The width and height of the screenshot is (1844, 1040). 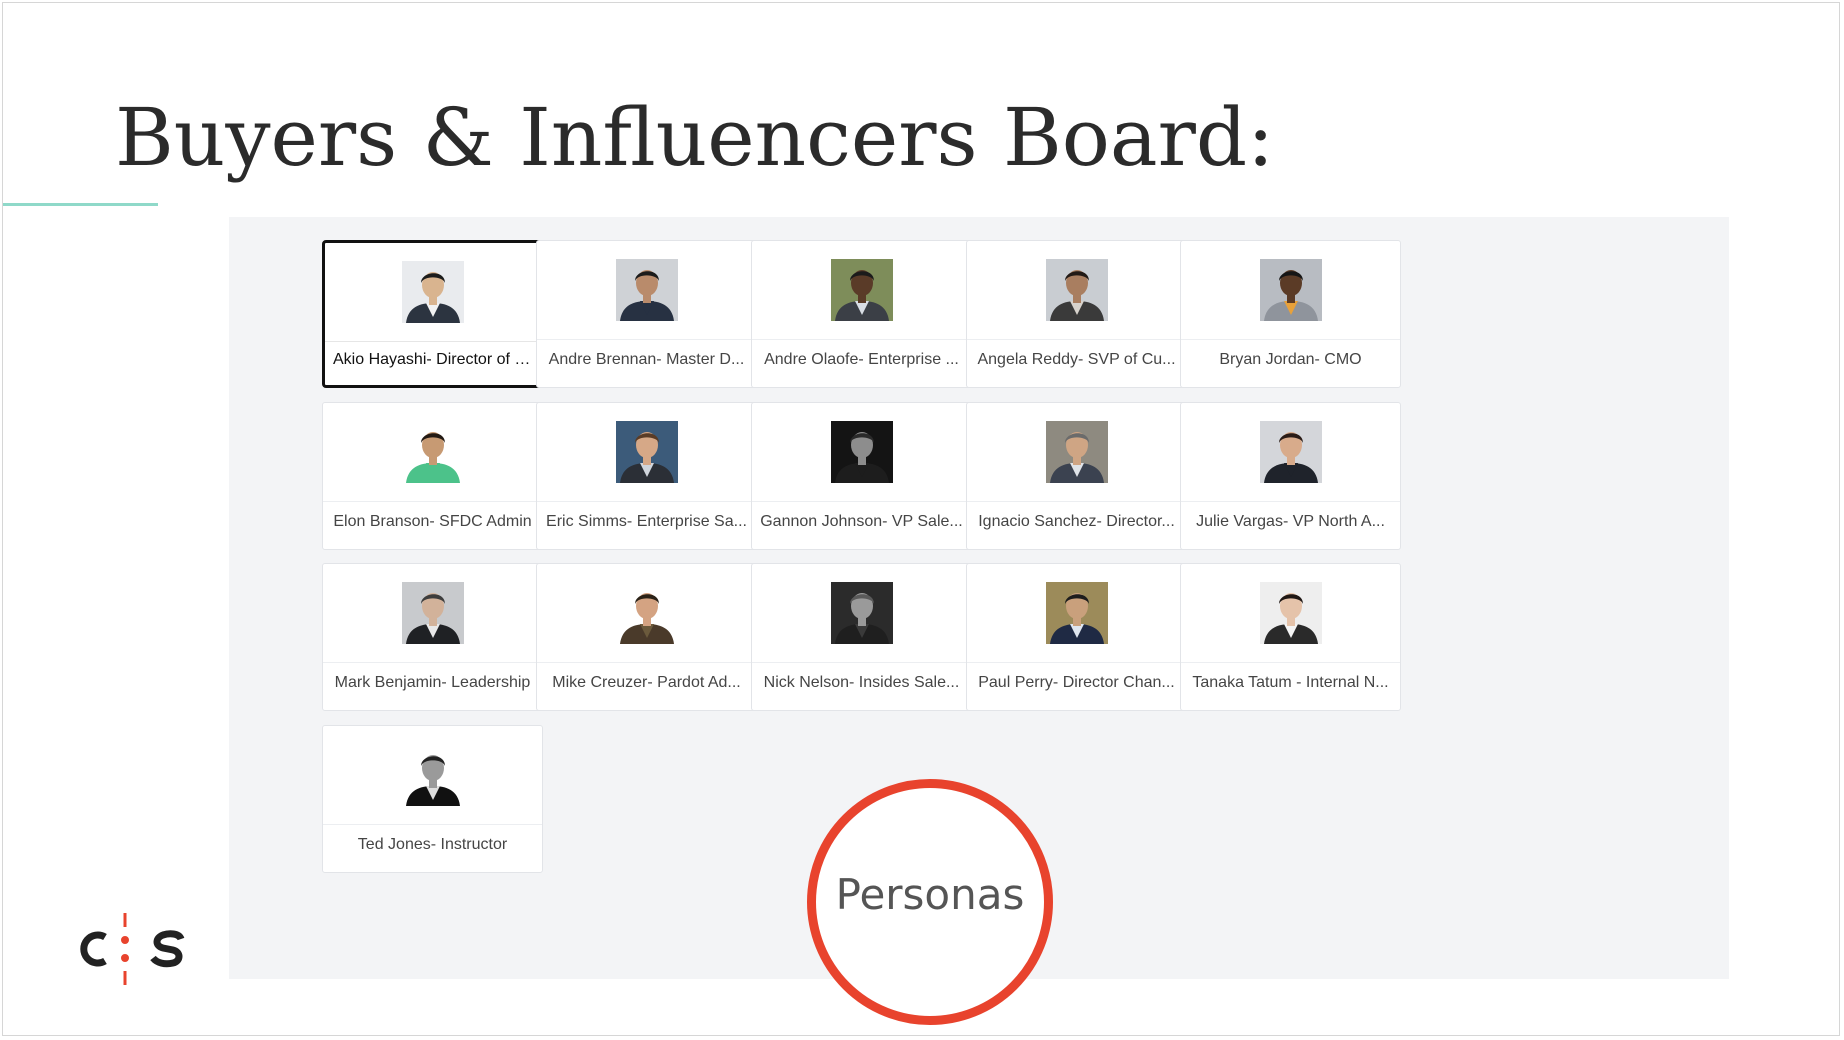 What do you see at coordinates (432, 682) in the screenshot?
I see `persona-name-label: Mark Benjamin- Leadership` at bounding box center [432, 682].